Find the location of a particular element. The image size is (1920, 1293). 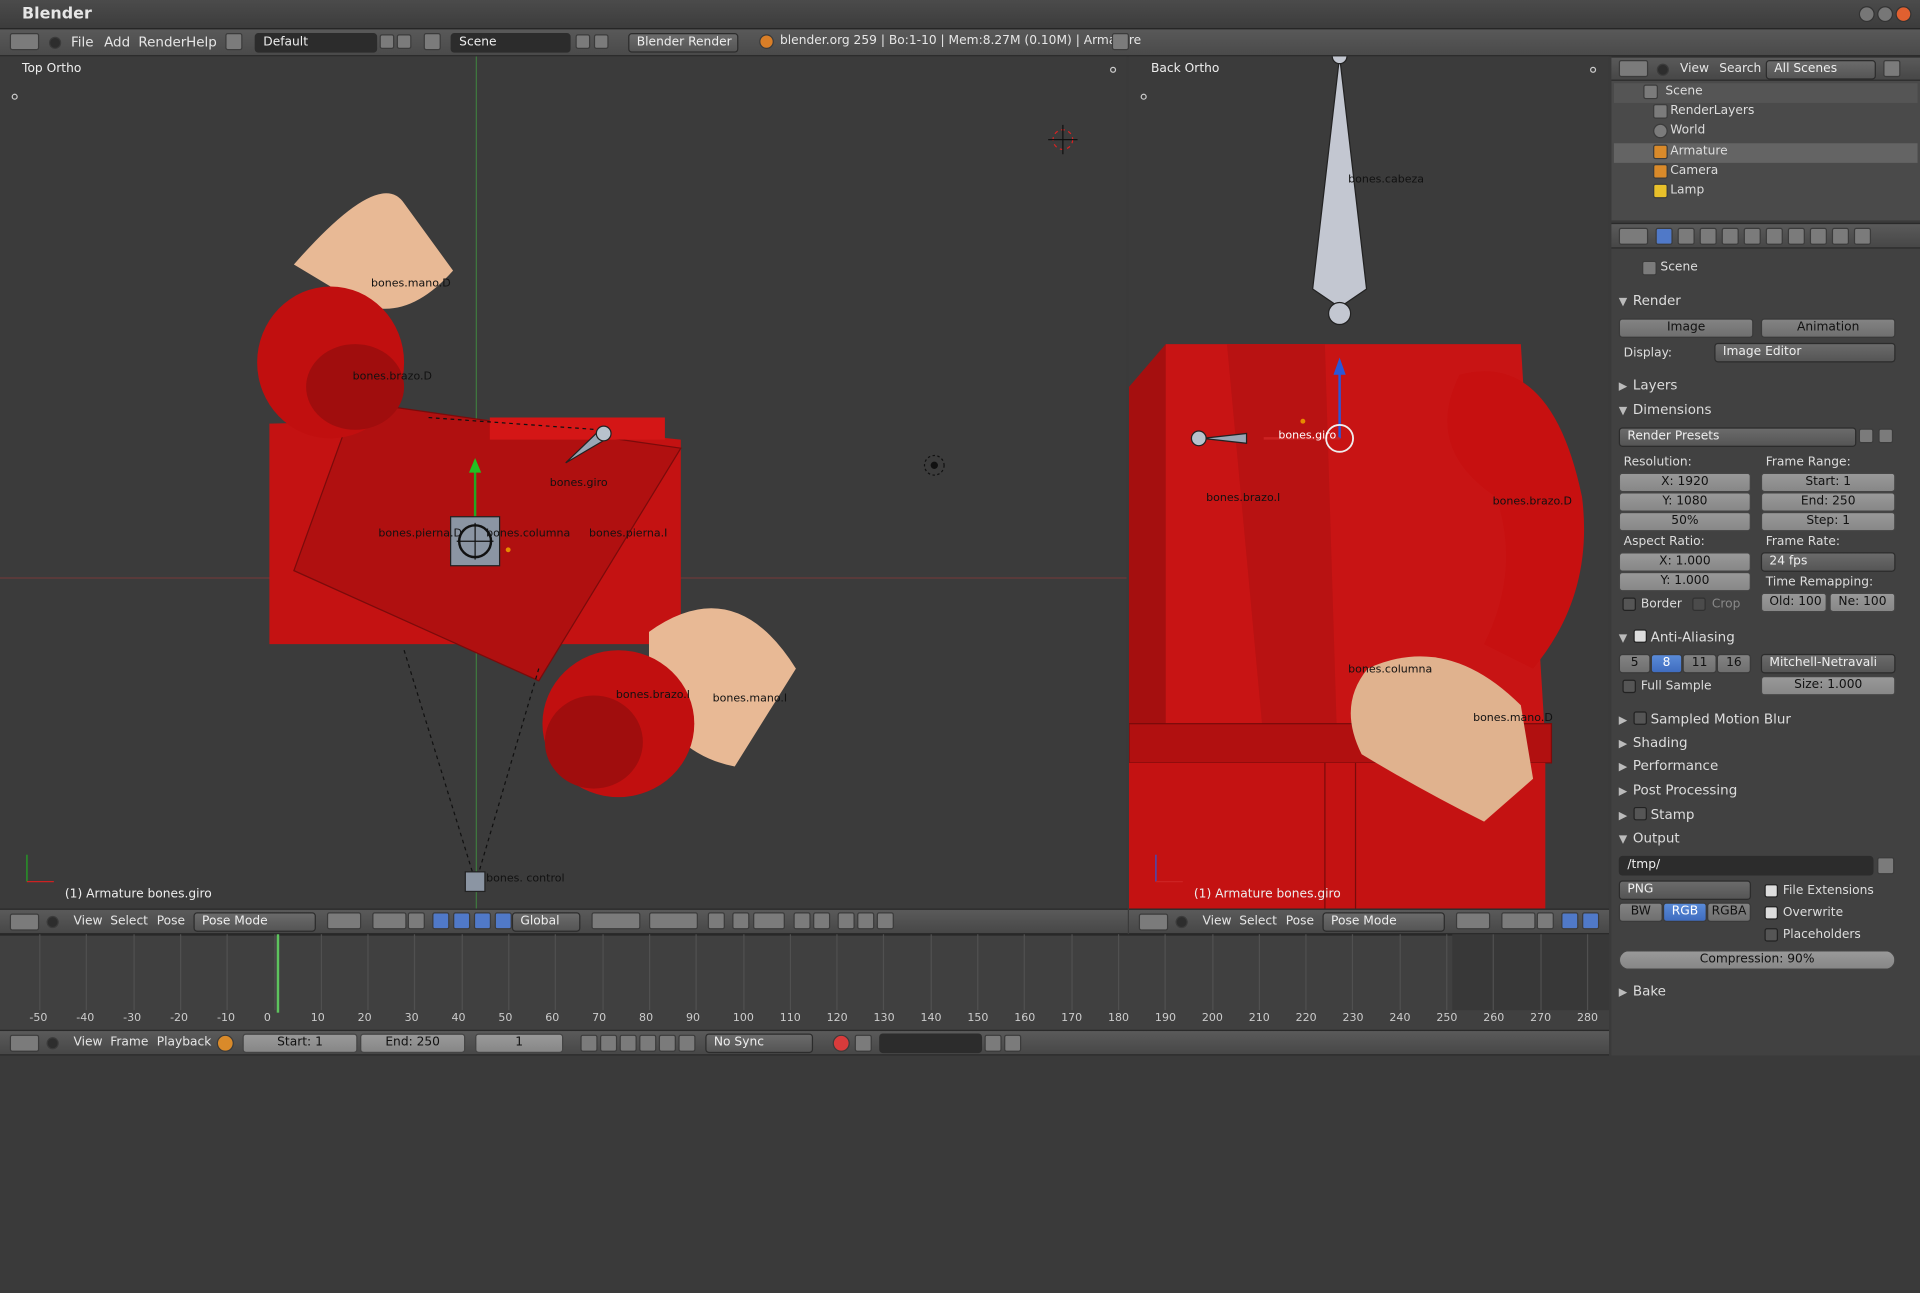

play-reverse-icon is located at coordinates (628, 1043).